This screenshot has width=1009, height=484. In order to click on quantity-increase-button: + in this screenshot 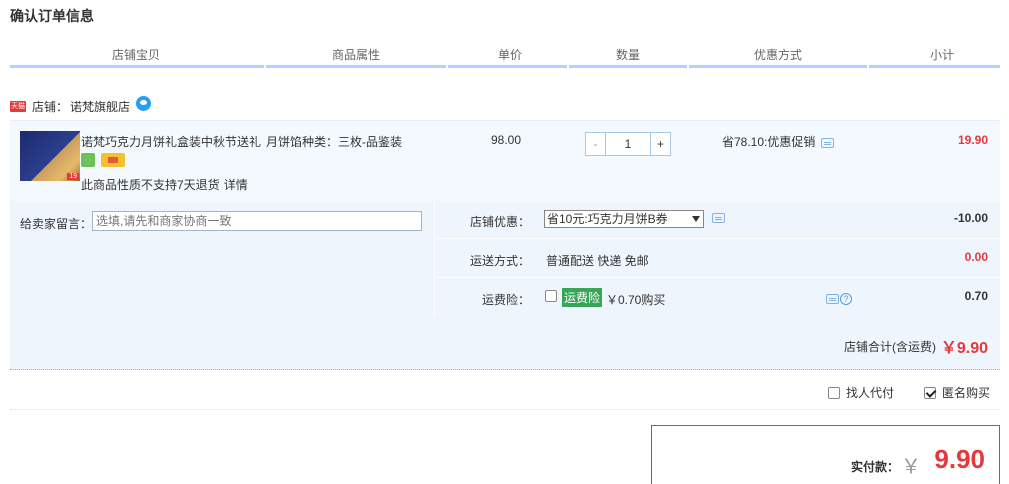, I will do `click(660, 144)`.